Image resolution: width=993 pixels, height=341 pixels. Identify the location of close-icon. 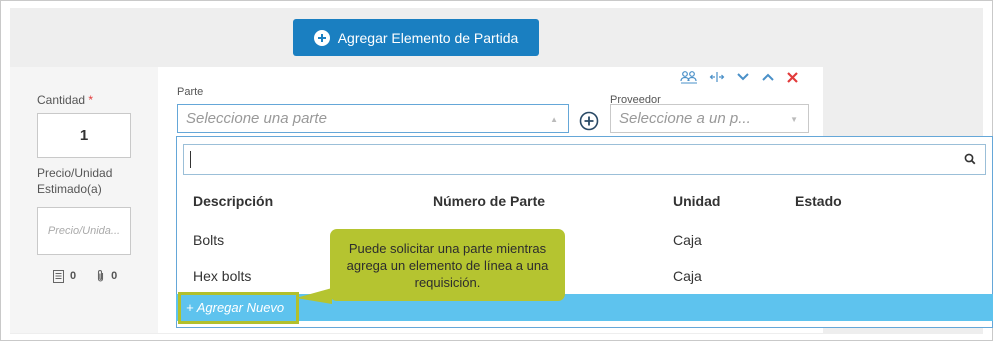
(792, 77).